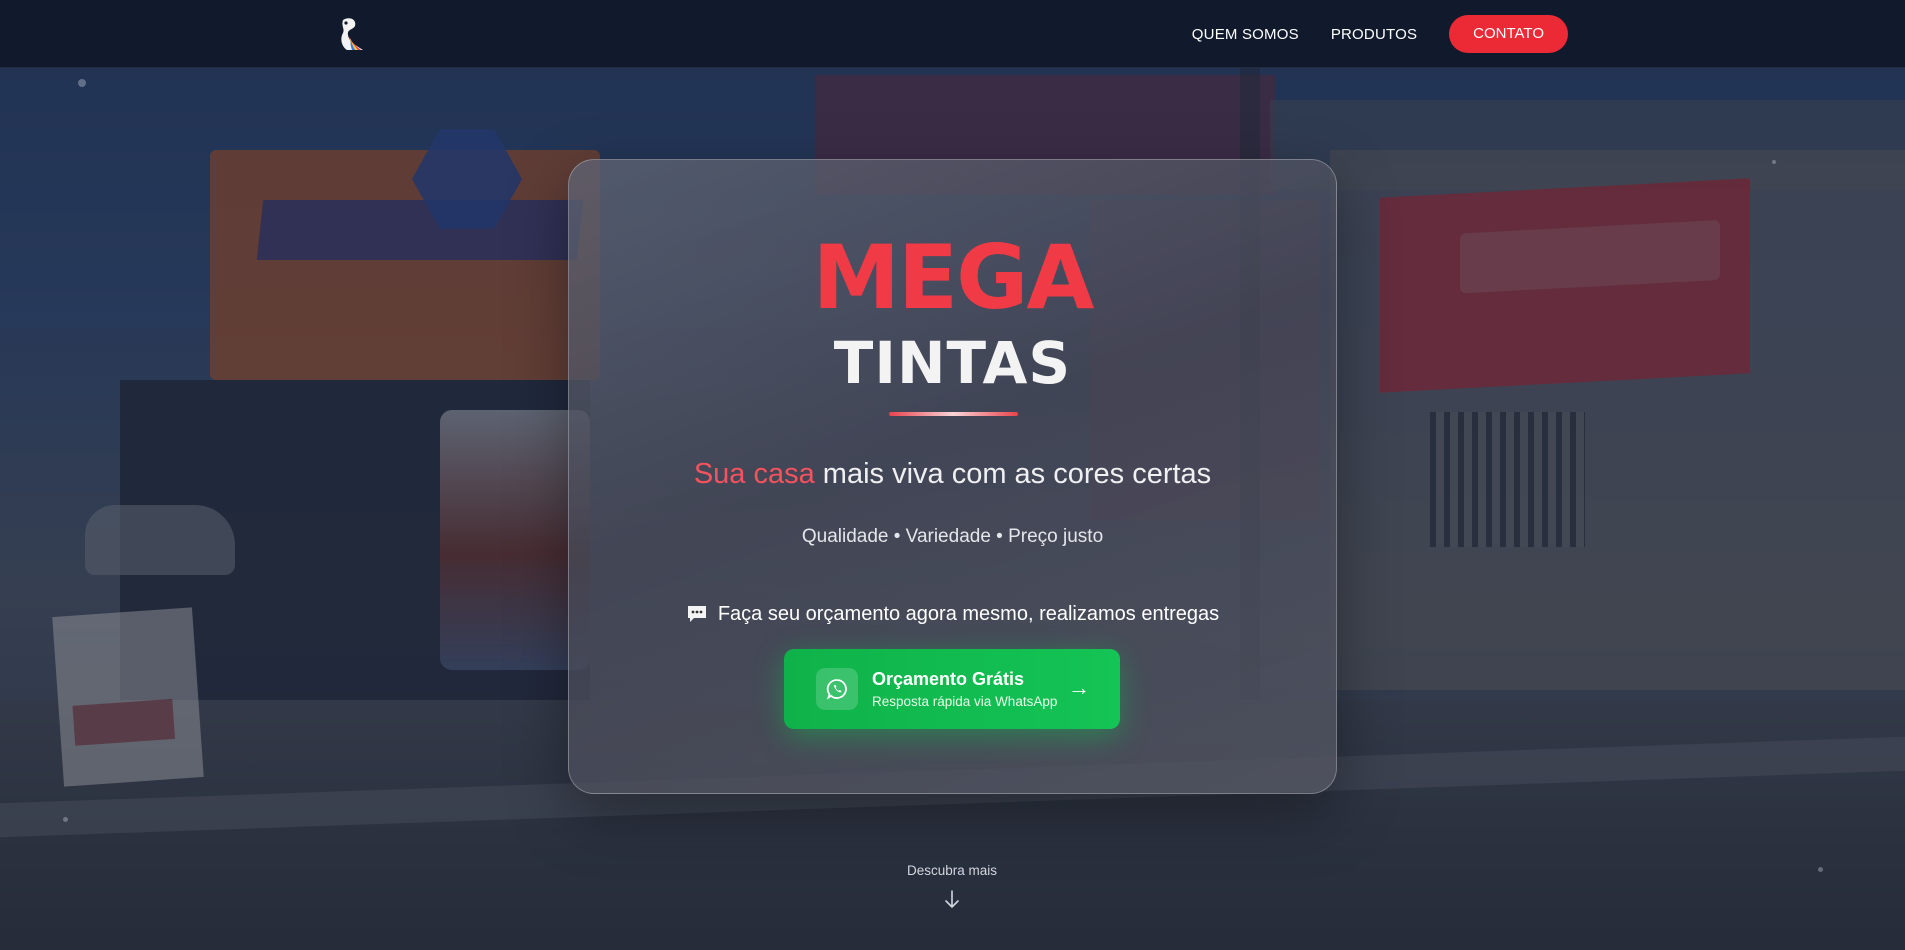 The width and height of the screenshot is (1905, 950). I want to click on whatsapp-button-title: Orçamento Grátis, so click(948, 679).